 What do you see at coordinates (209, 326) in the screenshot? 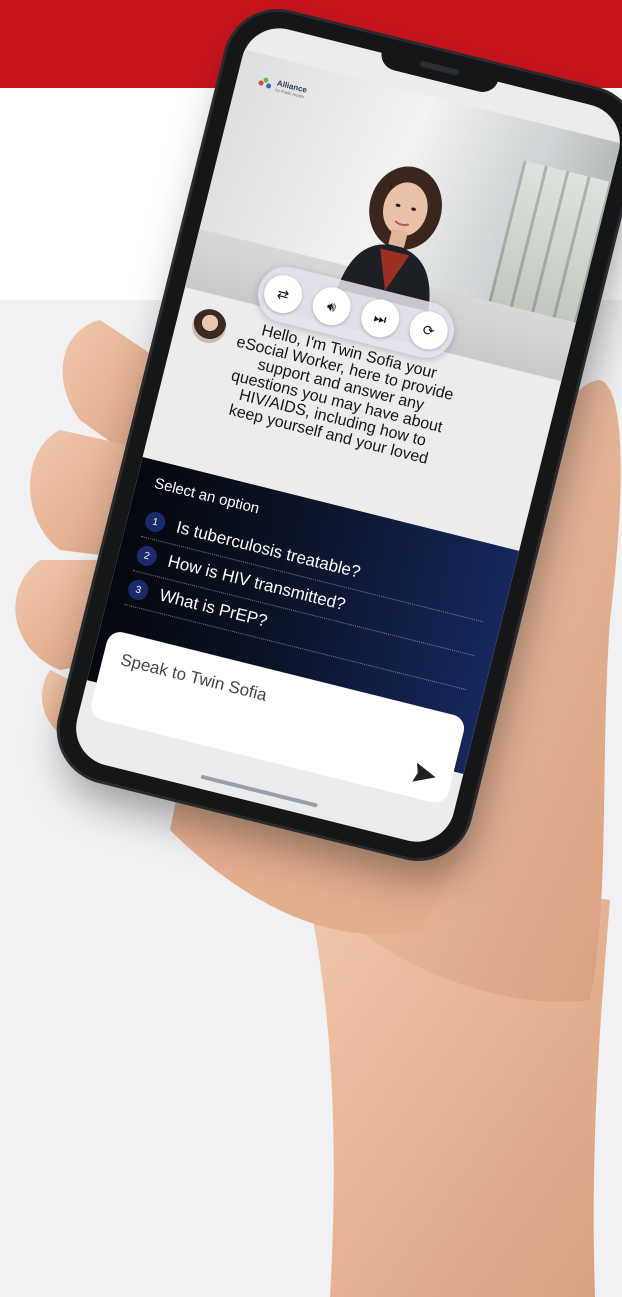
I see `assistant-avatar` at bounding box center [209, 326].